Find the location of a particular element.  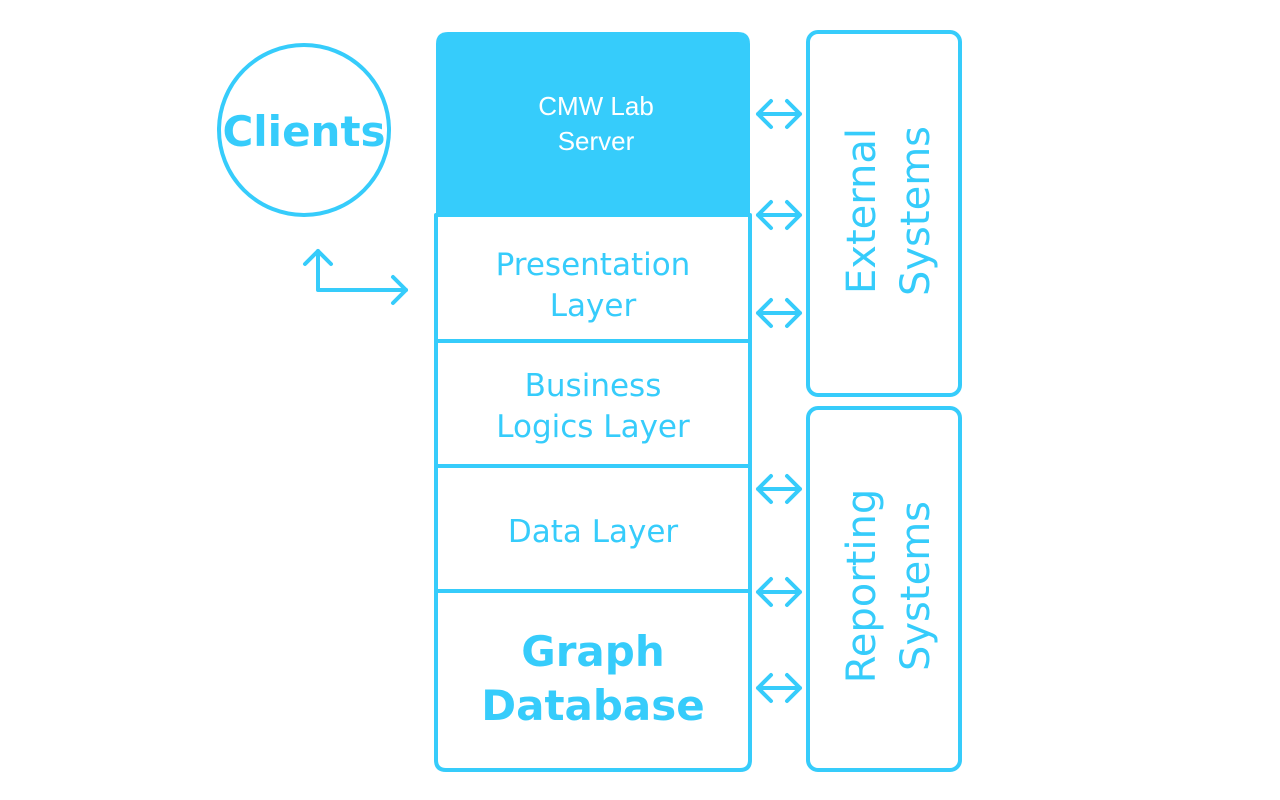

reporting-label-line1: Reporting is located at coordinates (862, 586).